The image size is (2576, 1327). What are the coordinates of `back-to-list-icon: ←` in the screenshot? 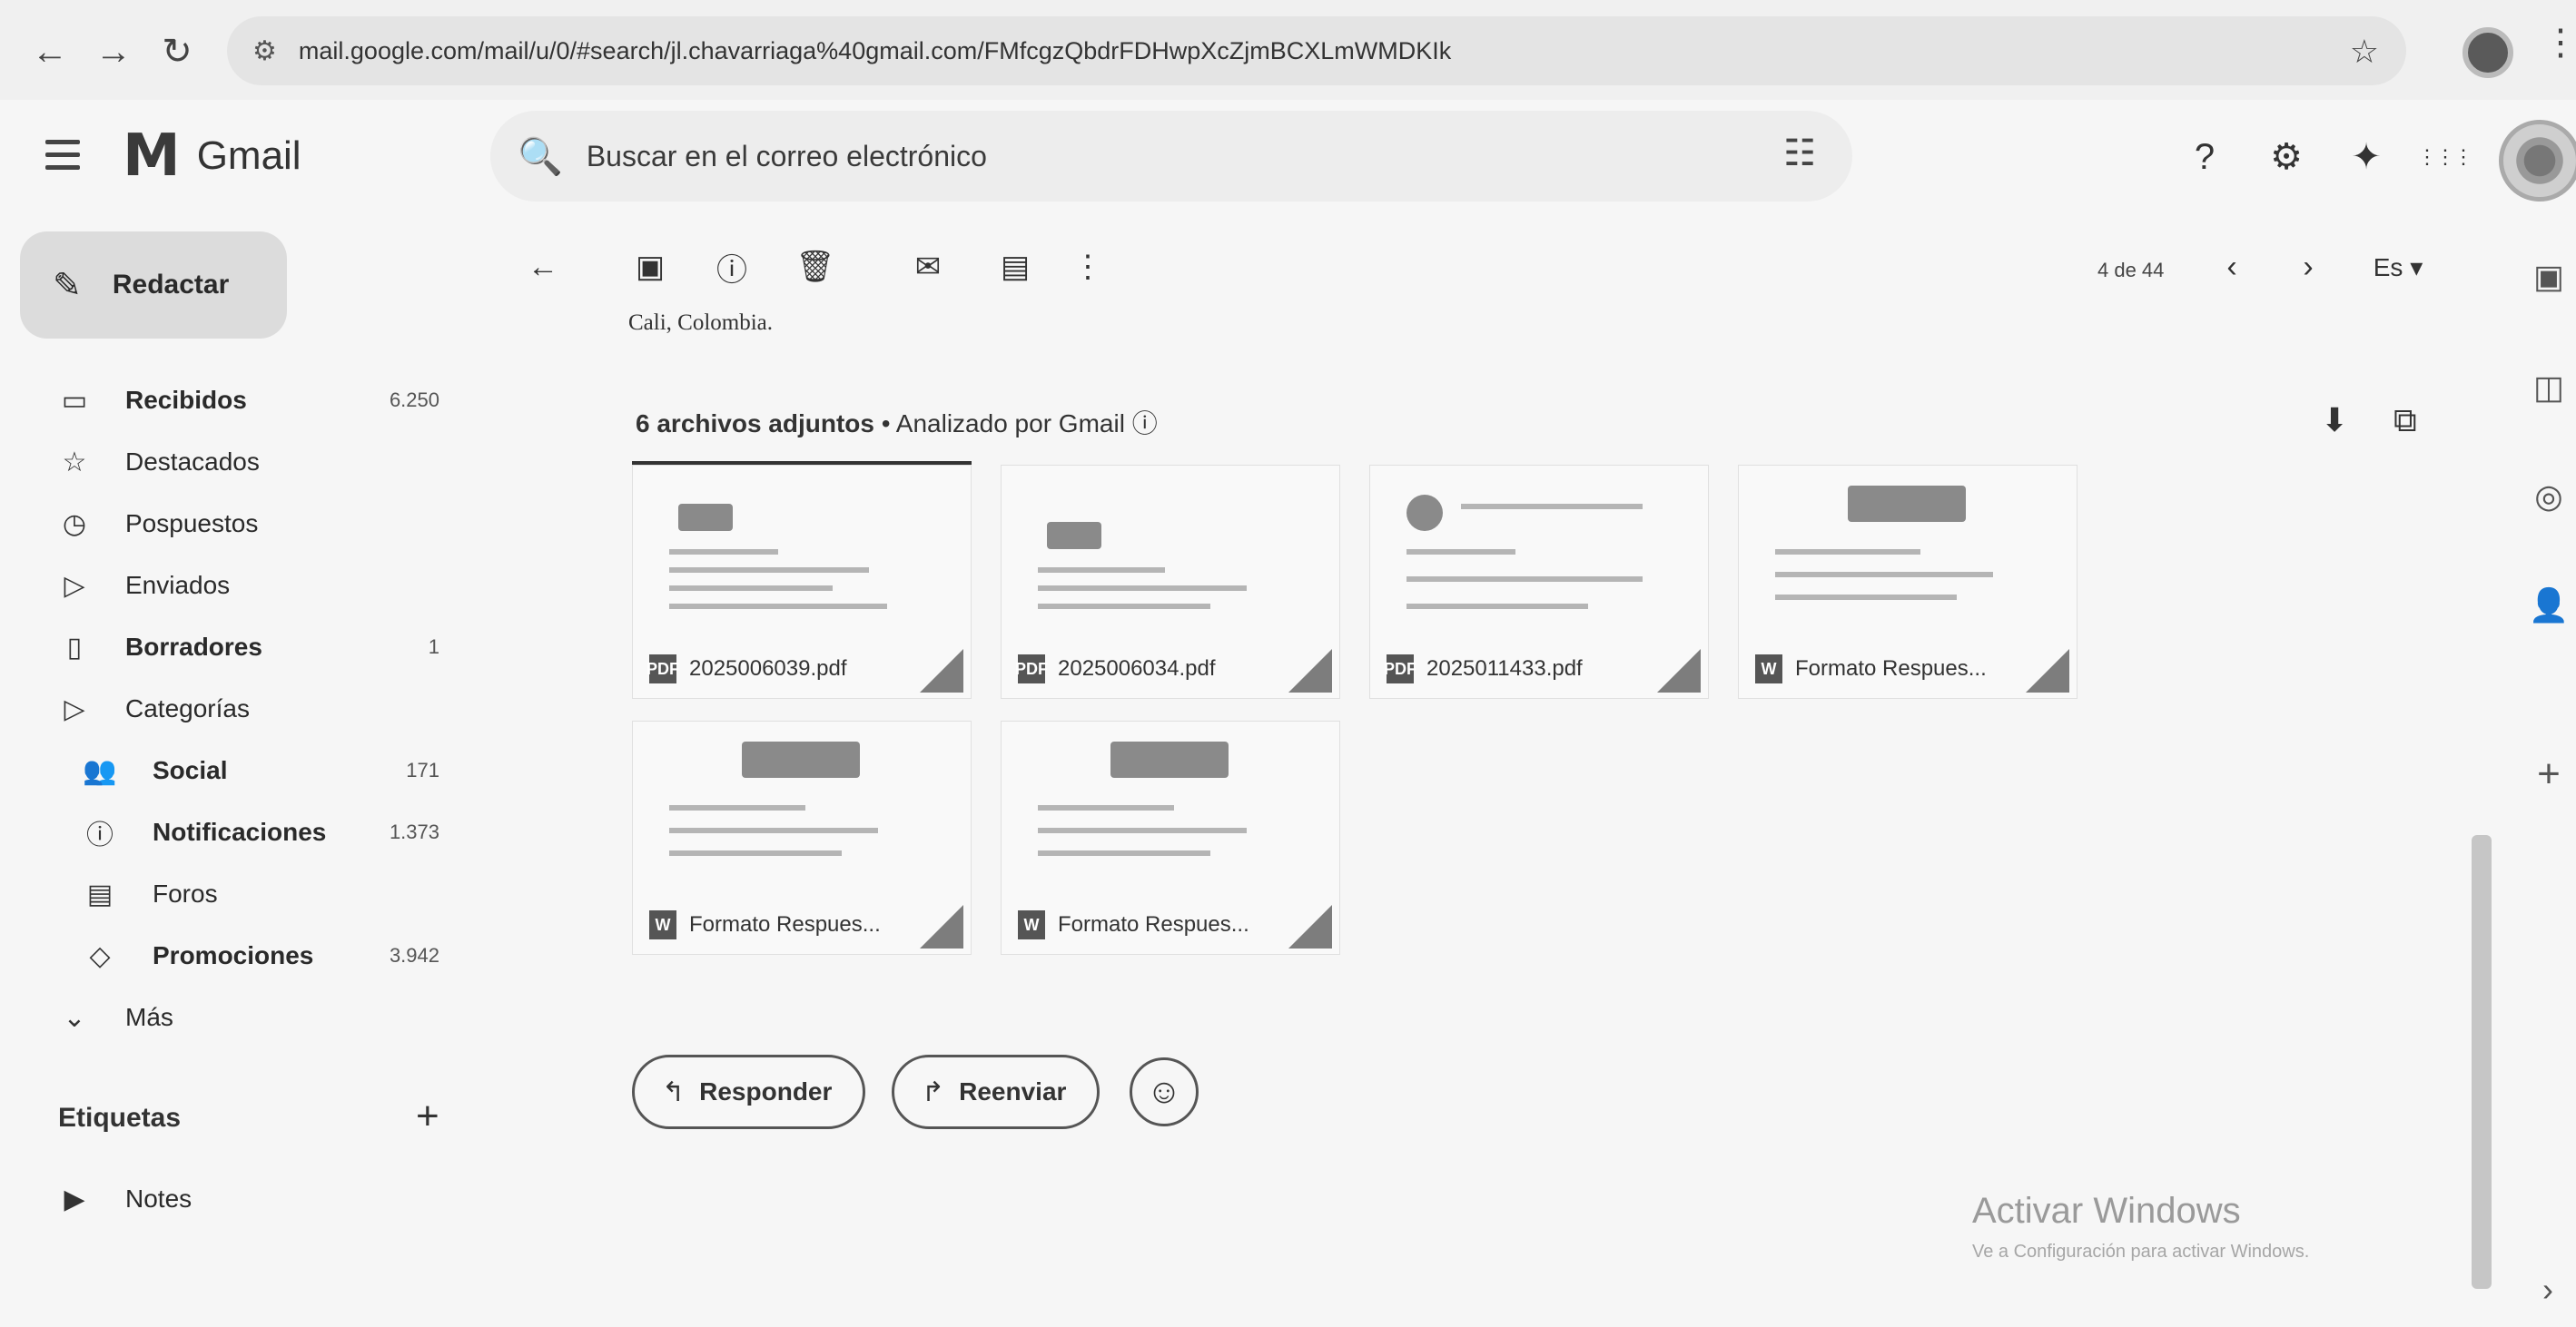 It's located at (543, 266).